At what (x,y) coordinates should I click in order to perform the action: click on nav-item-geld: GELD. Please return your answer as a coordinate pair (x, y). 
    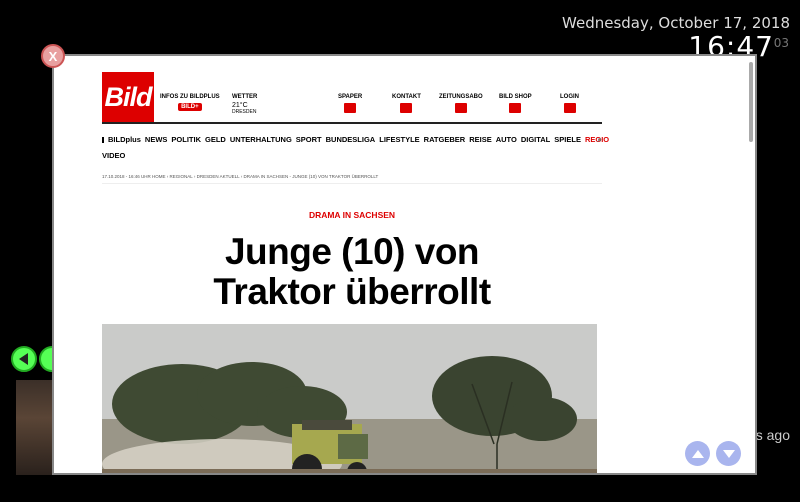
    Looking at the image, I should click on (215, 140).